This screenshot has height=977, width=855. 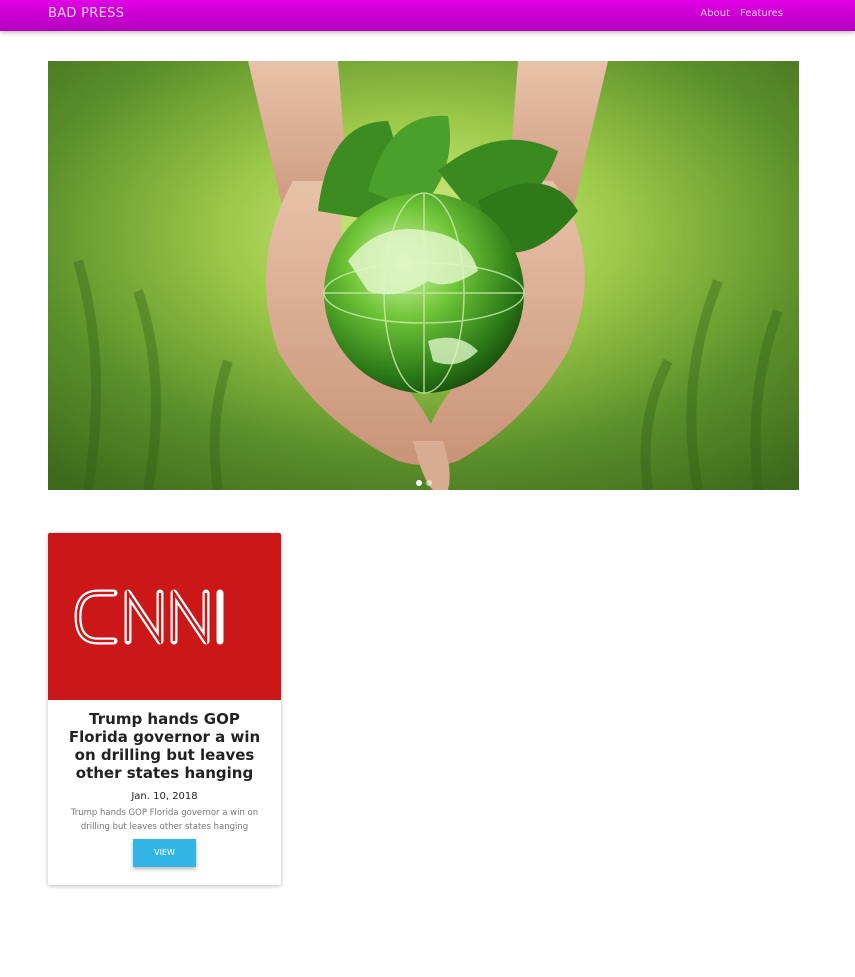 I want to click on view-article-button: VIEW, so click(x=164, y=853).